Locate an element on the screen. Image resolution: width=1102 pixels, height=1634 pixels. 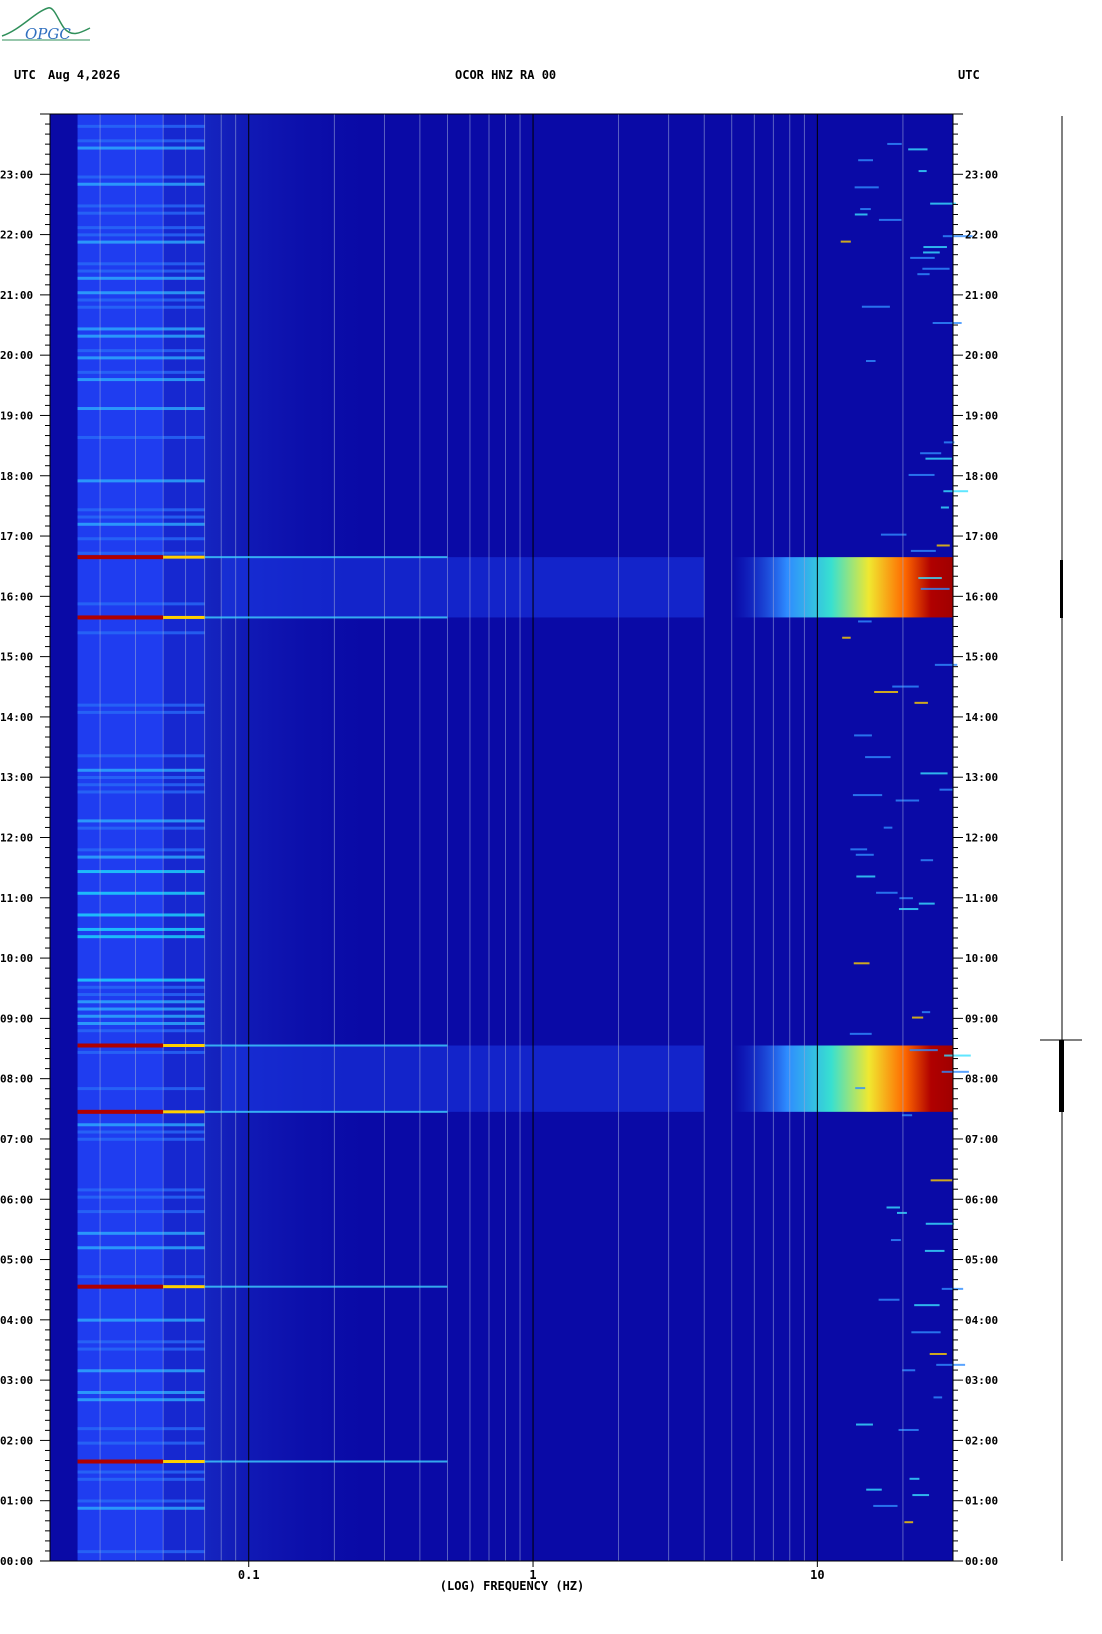
y-tick-label-right: 17:00 is located at coordinates (981, 536).